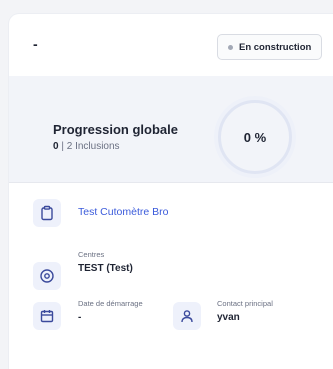  Describe the element at coordinates (80, 317) in the screenshot. I see `start-date-value: -` at that location.